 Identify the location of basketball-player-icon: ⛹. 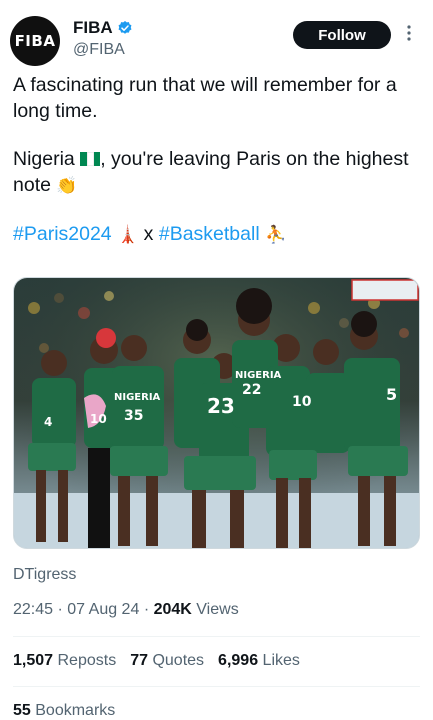
(276, 235).